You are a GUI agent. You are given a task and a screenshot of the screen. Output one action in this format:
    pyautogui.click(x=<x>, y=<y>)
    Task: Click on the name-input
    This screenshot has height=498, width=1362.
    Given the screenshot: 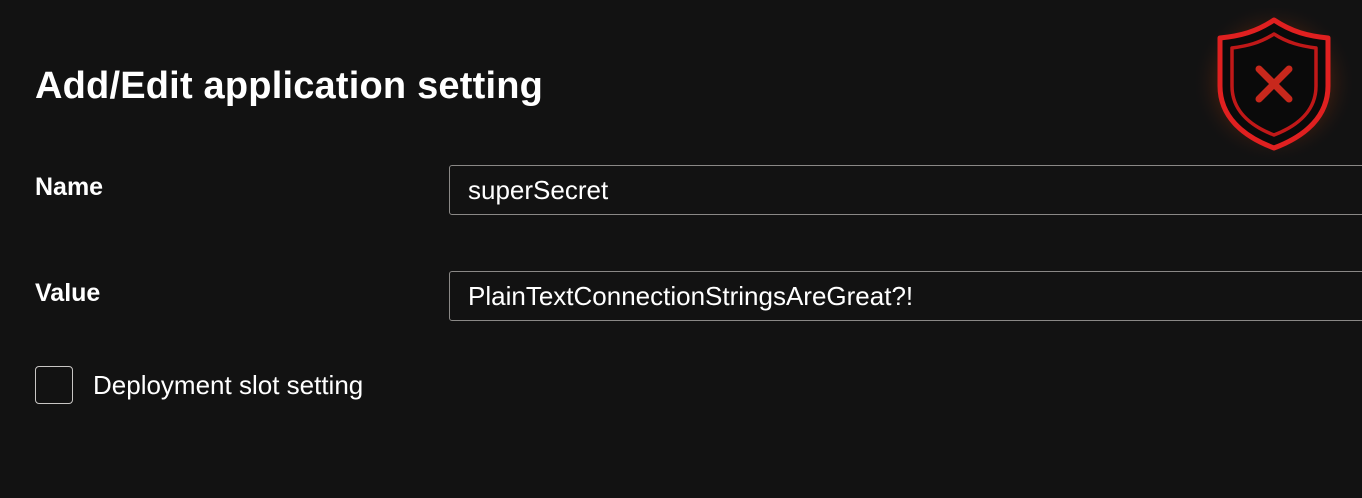 What is the action you would take?
    pyautogui.click(x=905, y=190)
    